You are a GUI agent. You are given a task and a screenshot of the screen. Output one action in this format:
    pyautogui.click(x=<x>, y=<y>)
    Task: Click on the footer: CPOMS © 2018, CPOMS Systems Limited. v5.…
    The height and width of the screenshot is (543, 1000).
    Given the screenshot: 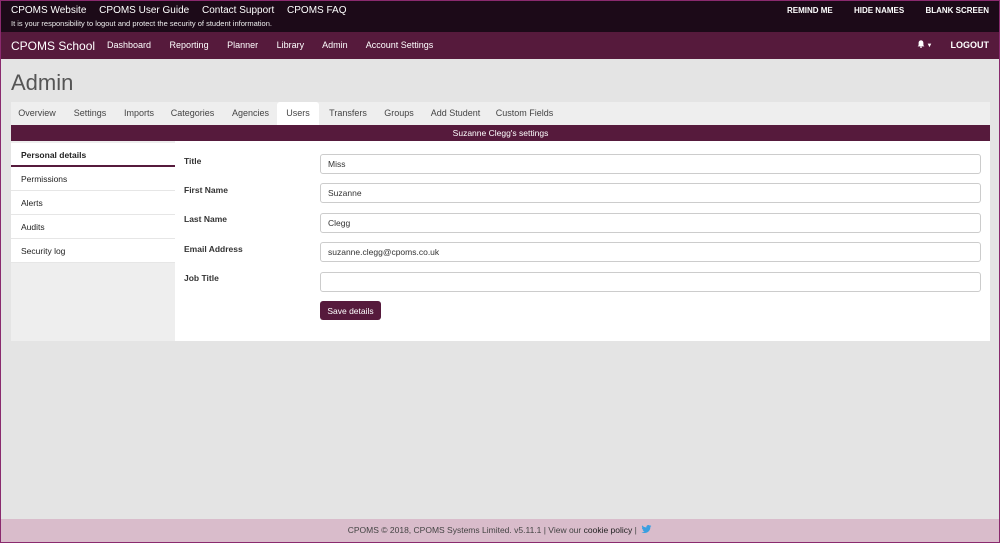 What is the action you would take?
    pyautogui.click(x=500, y=530)
    